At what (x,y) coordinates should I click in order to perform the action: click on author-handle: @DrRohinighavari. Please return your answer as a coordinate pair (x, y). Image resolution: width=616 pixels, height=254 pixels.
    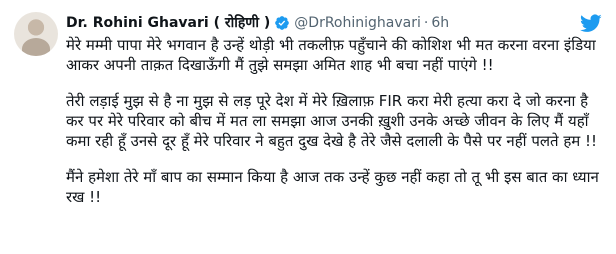
    Looking at the image, I should click on (357, 23).